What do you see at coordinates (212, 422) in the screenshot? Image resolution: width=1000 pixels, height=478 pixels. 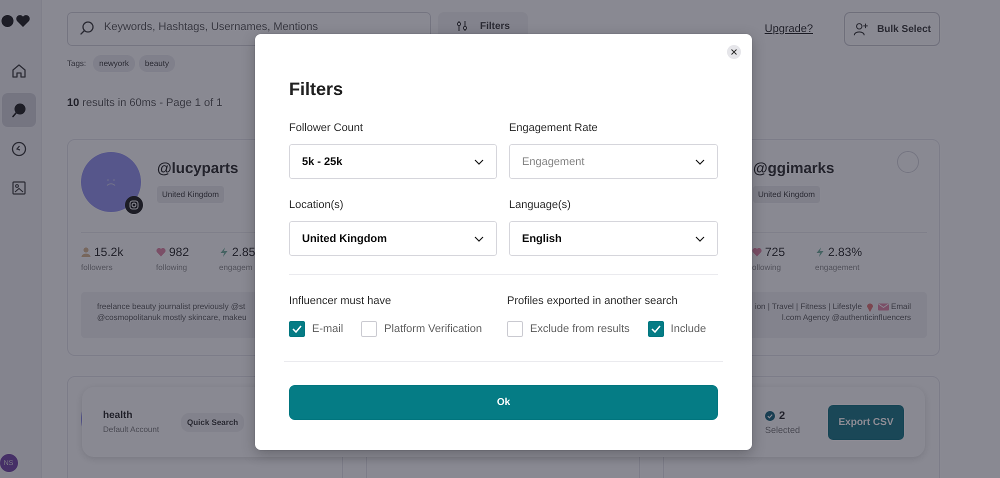 I see `quick-search-button: Quick Search` at bounding box center [212, 422].